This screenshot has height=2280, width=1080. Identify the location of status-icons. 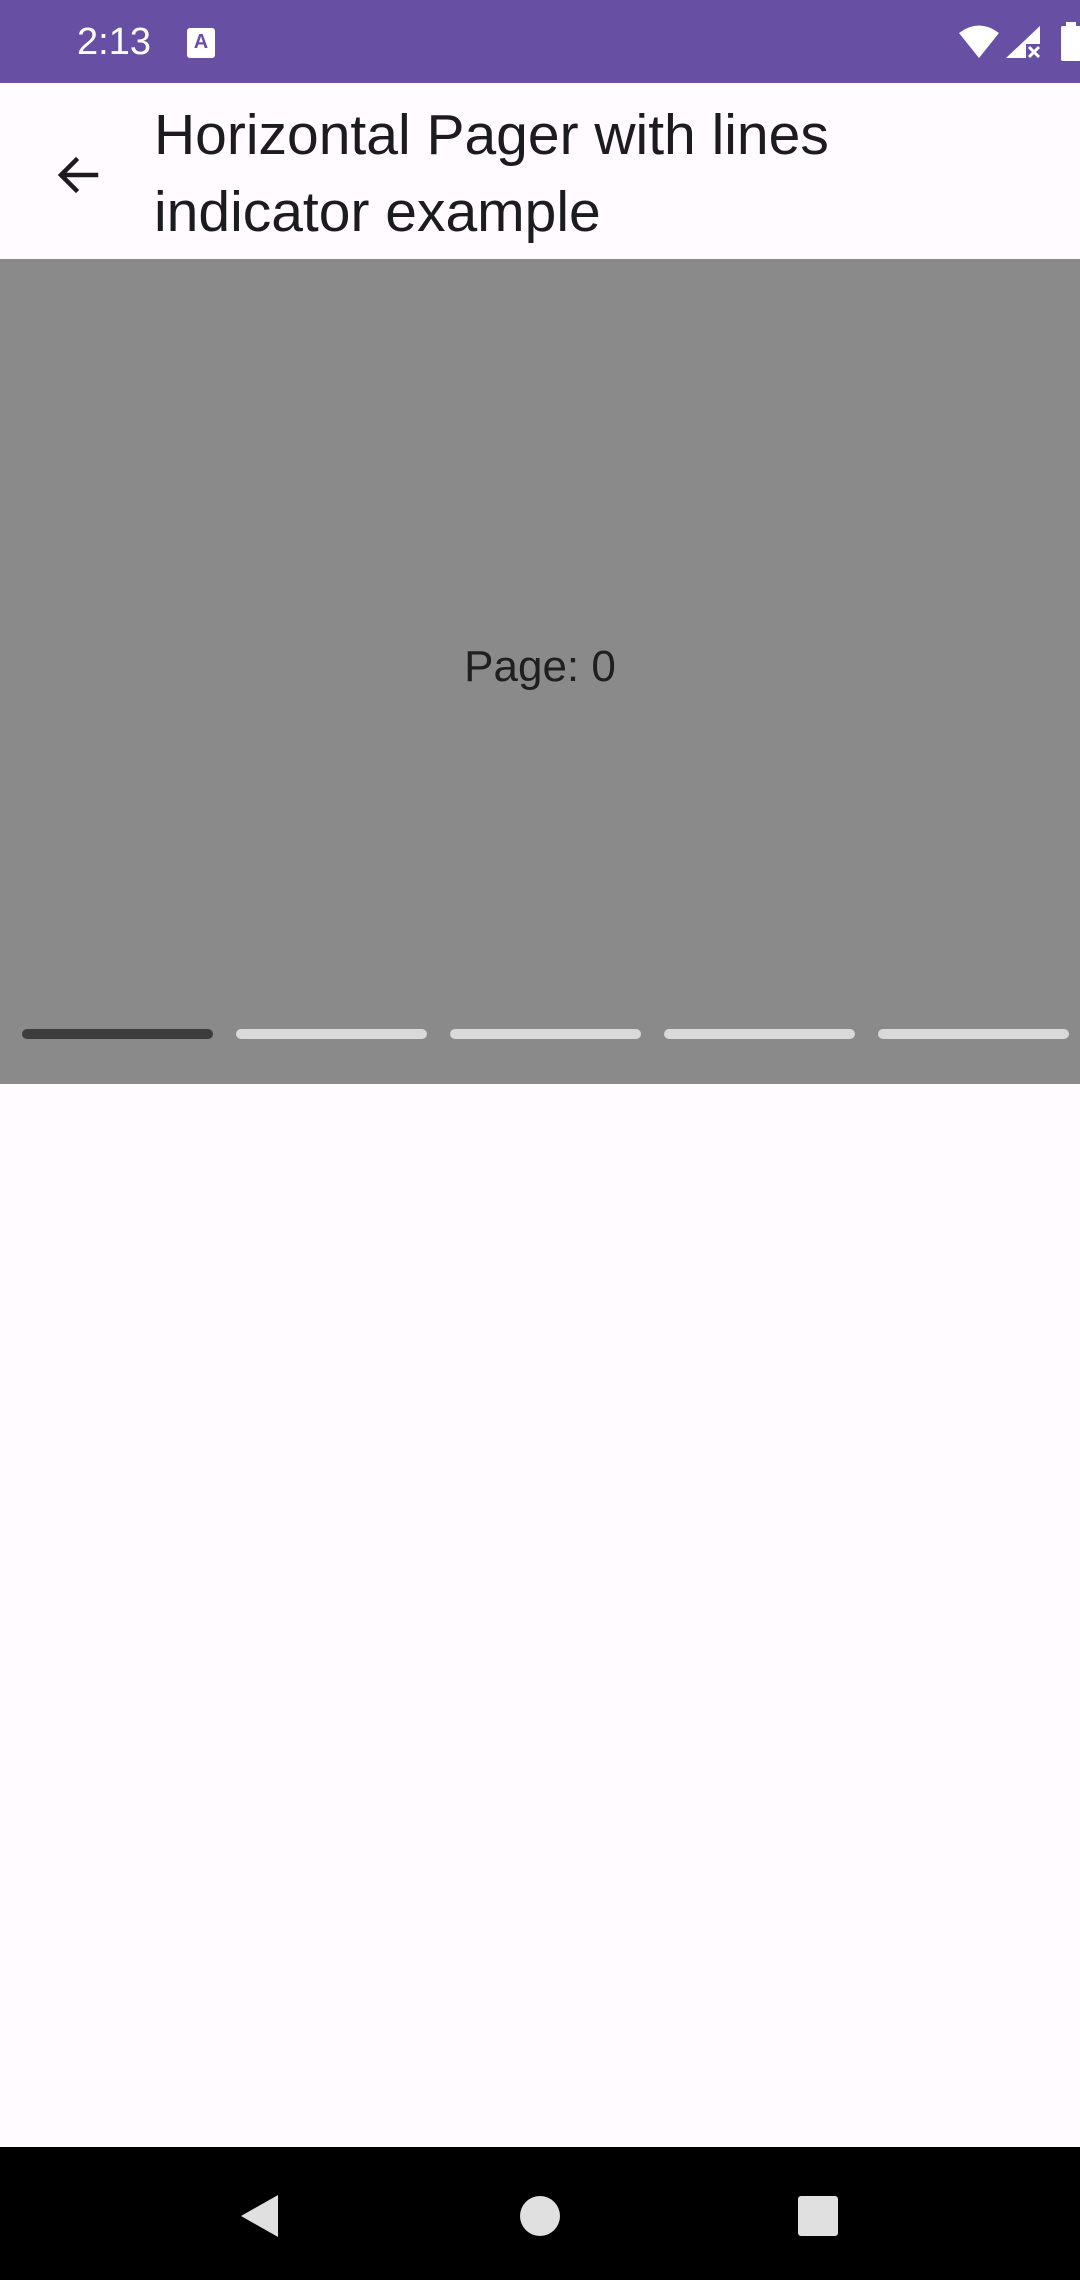
(980, 41).